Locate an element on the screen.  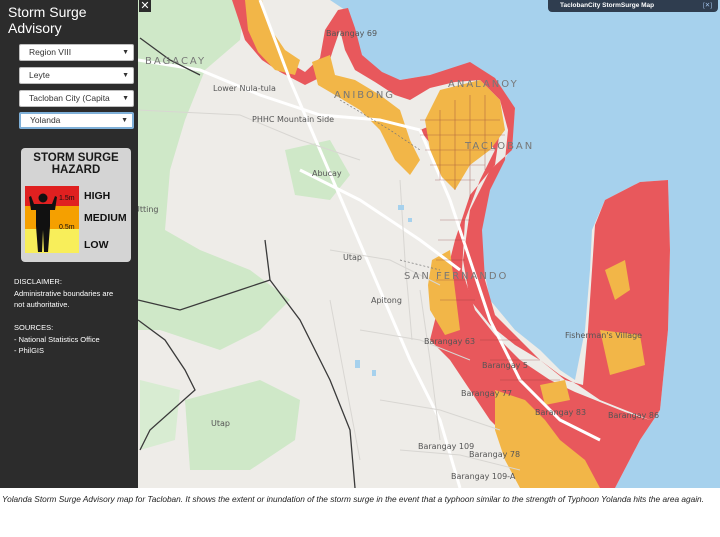
legend-high-label: HIGH is located at coordinates (97, 196).